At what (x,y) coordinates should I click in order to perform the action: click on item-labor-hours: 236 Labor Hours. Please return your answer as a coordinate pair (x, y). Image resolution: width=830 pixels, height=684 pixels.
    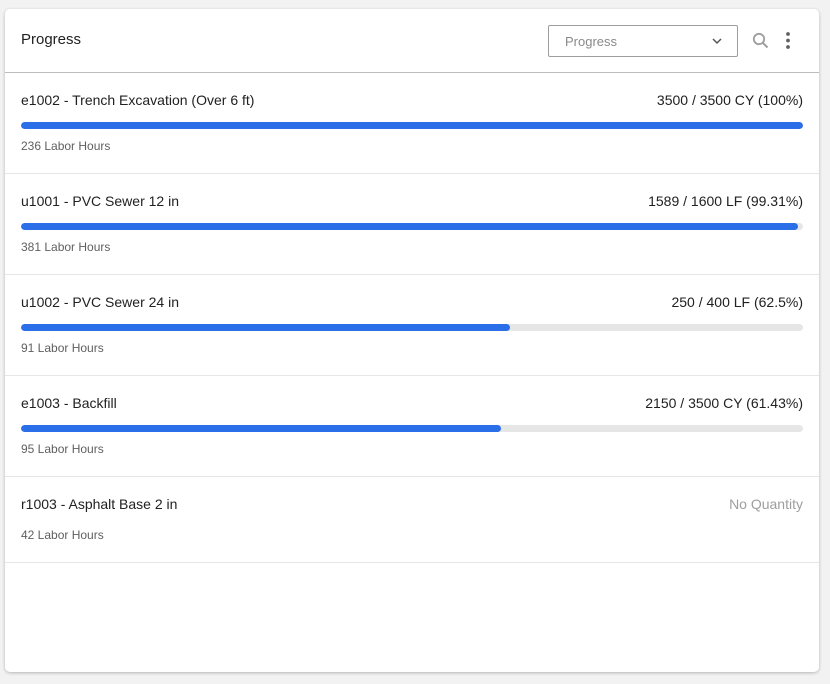
    Looking at the image, I should click on (66, 146).